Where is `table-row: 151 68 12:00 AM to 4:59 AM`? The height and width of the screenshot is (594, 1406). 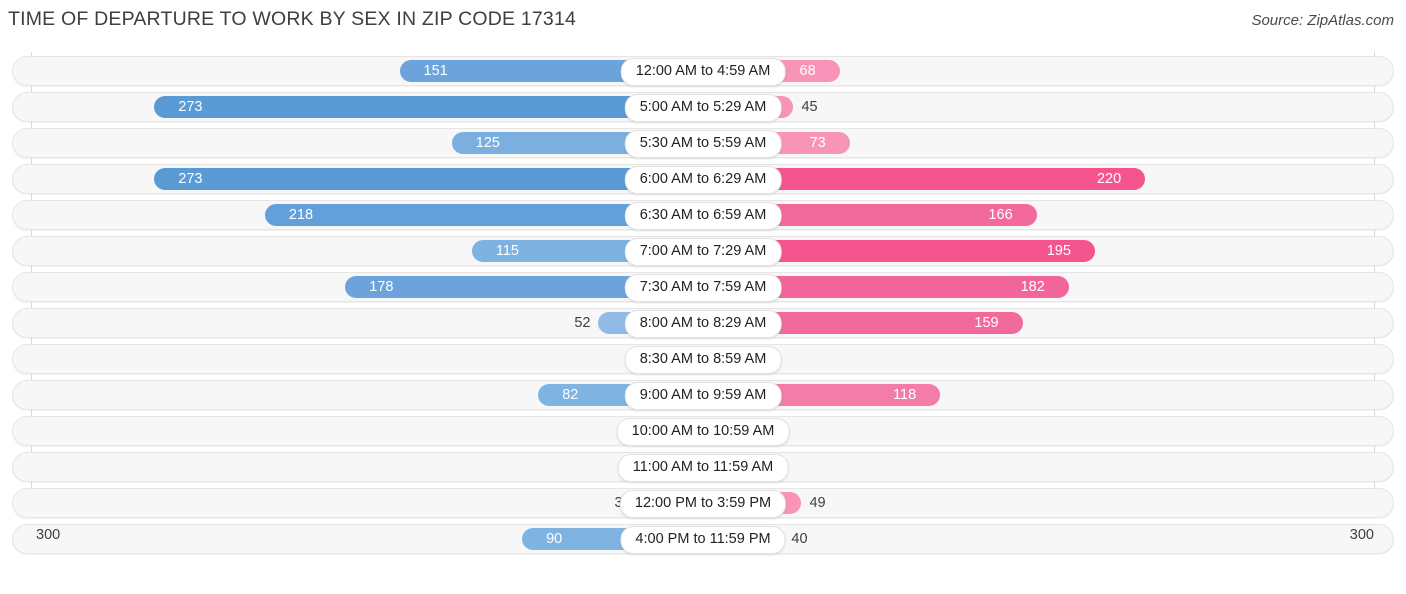 table-row: 151 68 12:00 AM to 4:59 AM is located at coordinates (703, 71).